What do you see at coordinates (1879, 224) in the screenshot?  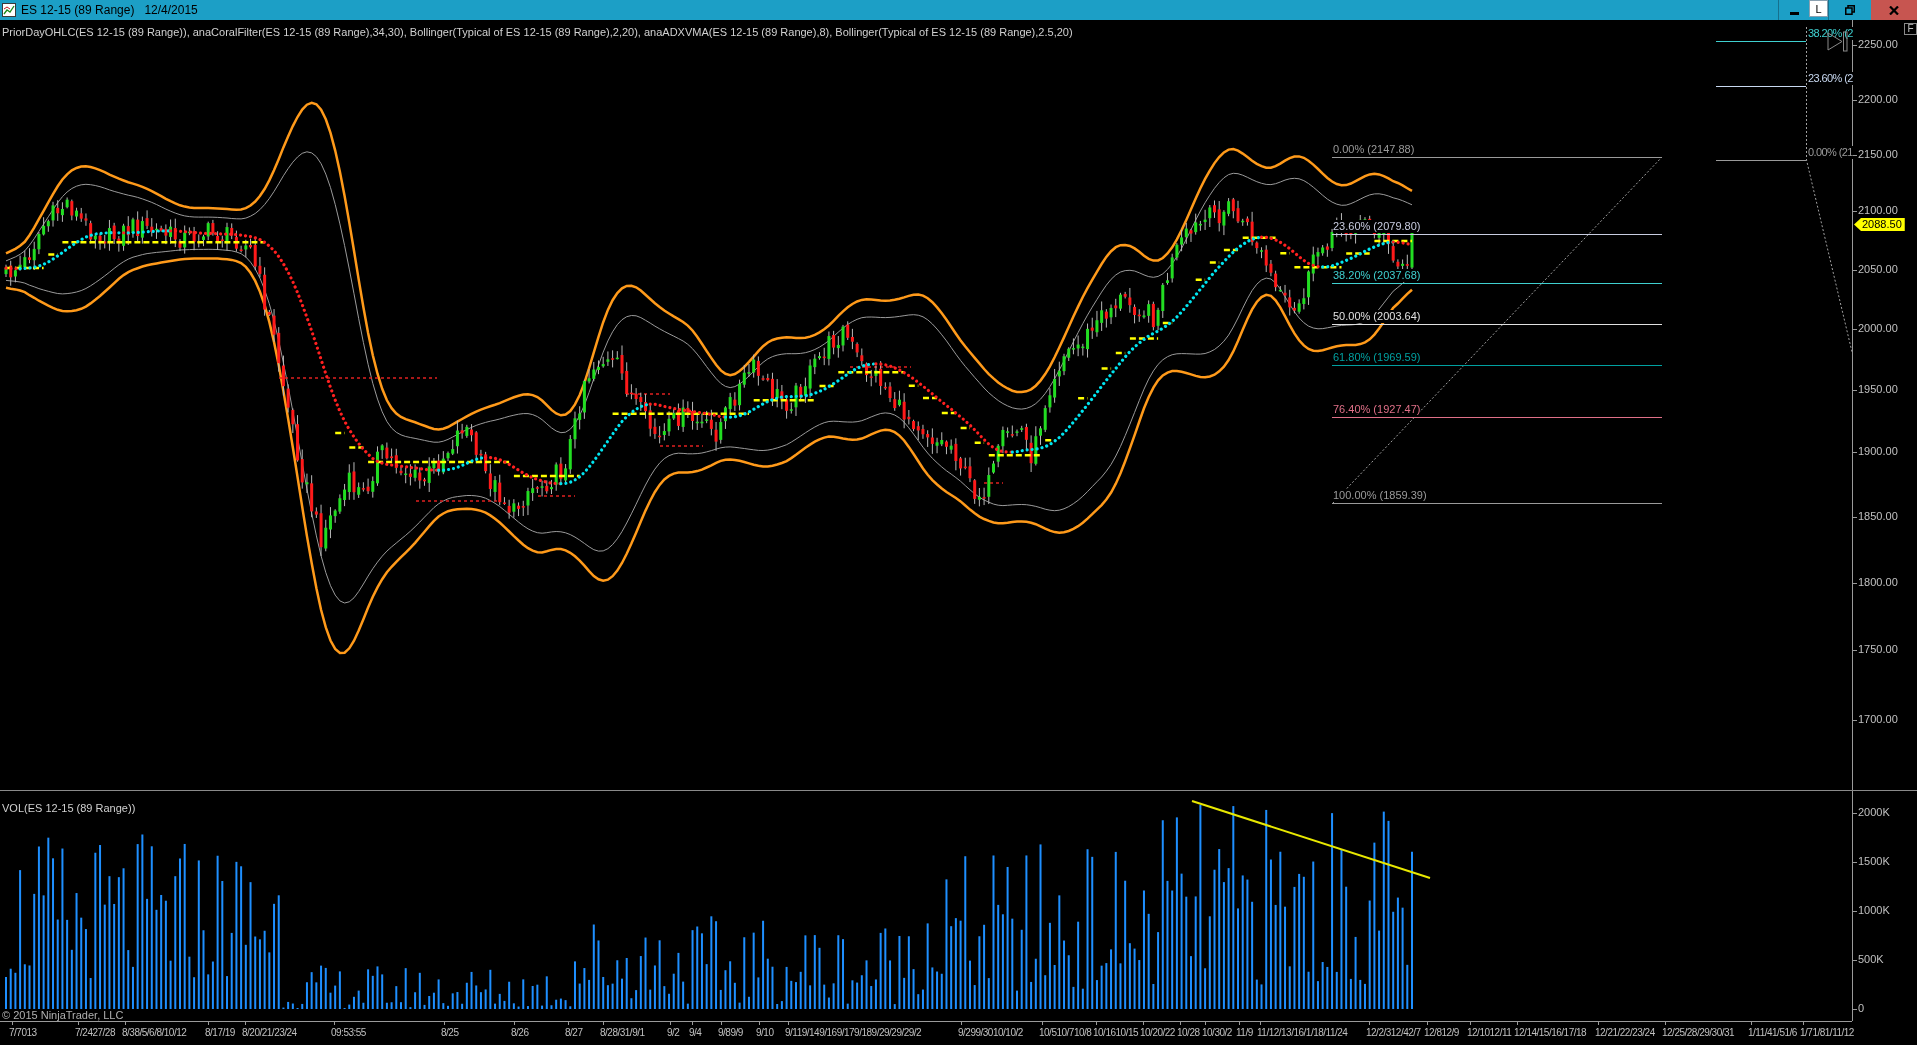 I see `last-price-tag: 2088.50` at bounding box center [1879, 224].